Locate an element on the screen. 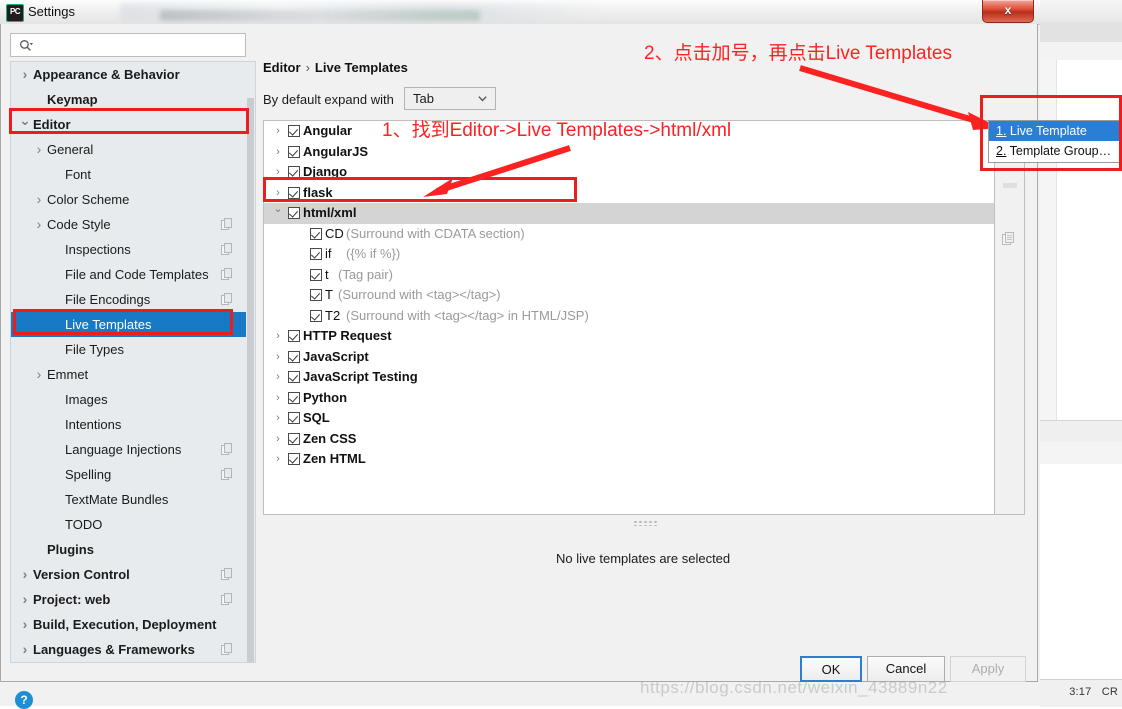 The width and height of the screenshot is (1122, 709). sidebar-item-emmet: › Emmet is located at coordinates (133, 374).